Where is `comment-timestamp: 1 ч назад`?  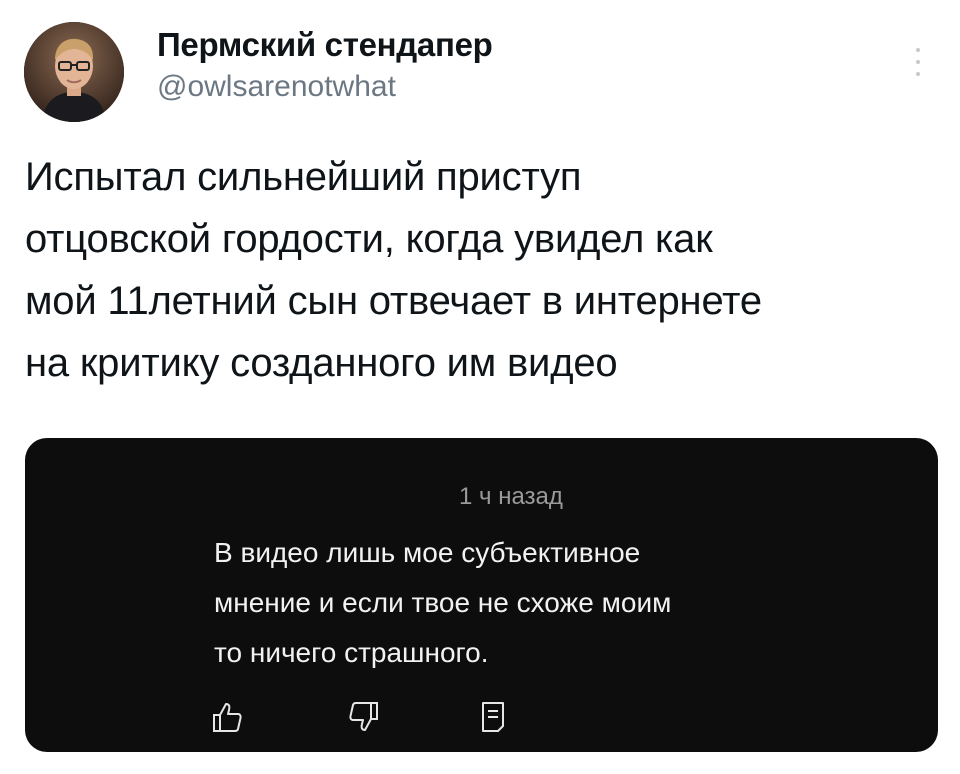 comment-timestamp: 1 ч назад is located at coordinates (511, 496).